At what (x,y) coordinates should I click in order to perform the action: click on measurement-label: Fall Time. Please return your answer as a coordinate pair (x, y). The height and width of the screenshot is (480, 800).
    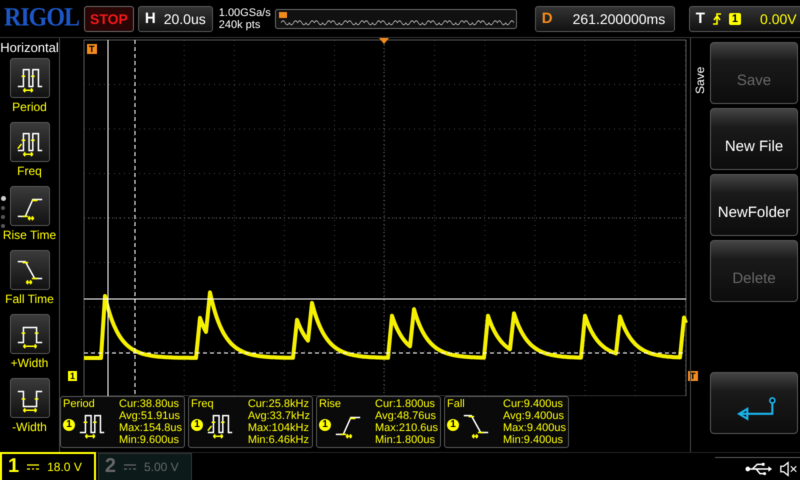
    Looking at the image, I should click on (29, 299).